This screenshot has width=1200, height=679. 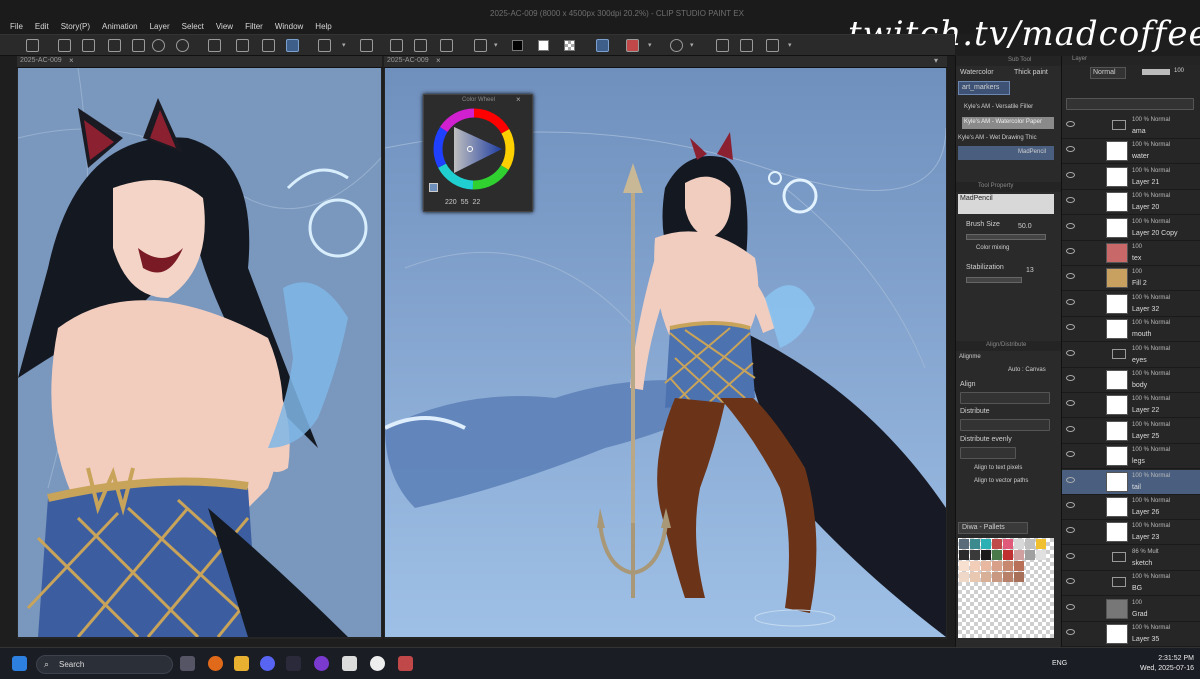 I want to click on file-explorer-icon, so click(x=241, y=663).